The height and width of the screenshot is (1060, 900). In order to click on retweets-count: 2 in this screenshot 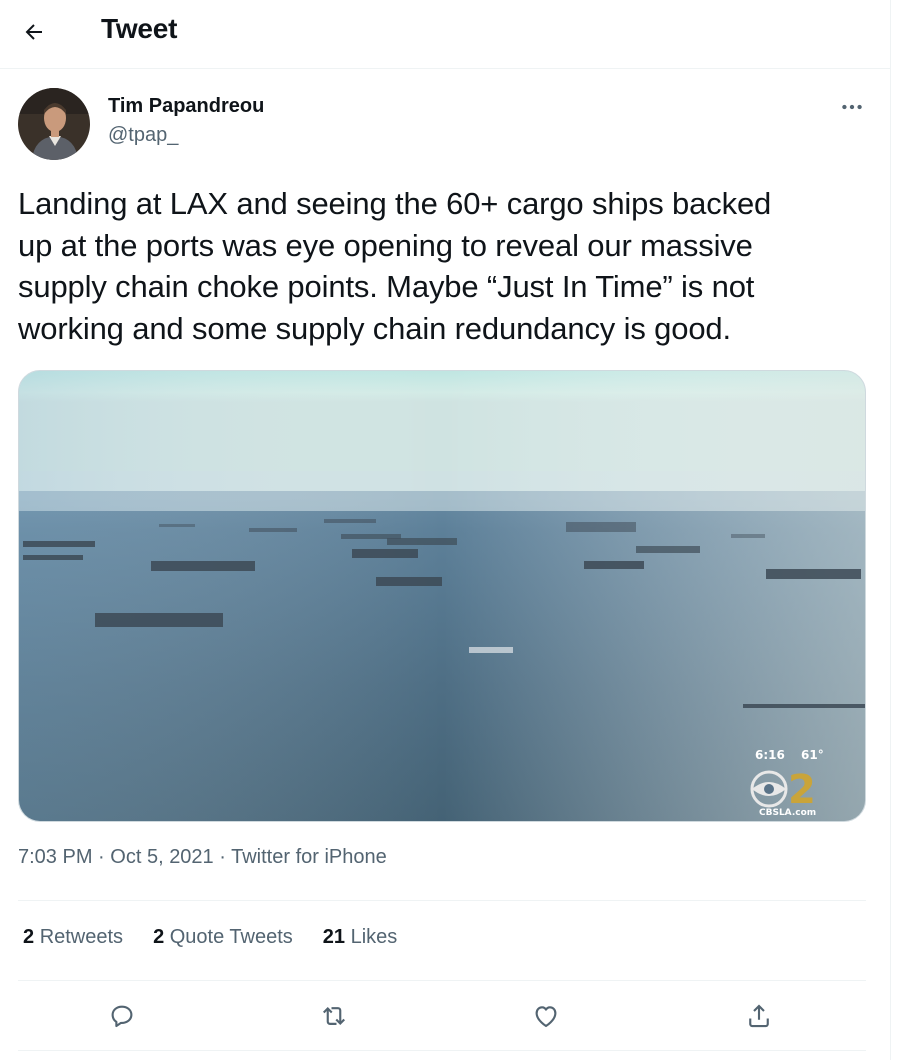, I will do `click(29, 937)`.